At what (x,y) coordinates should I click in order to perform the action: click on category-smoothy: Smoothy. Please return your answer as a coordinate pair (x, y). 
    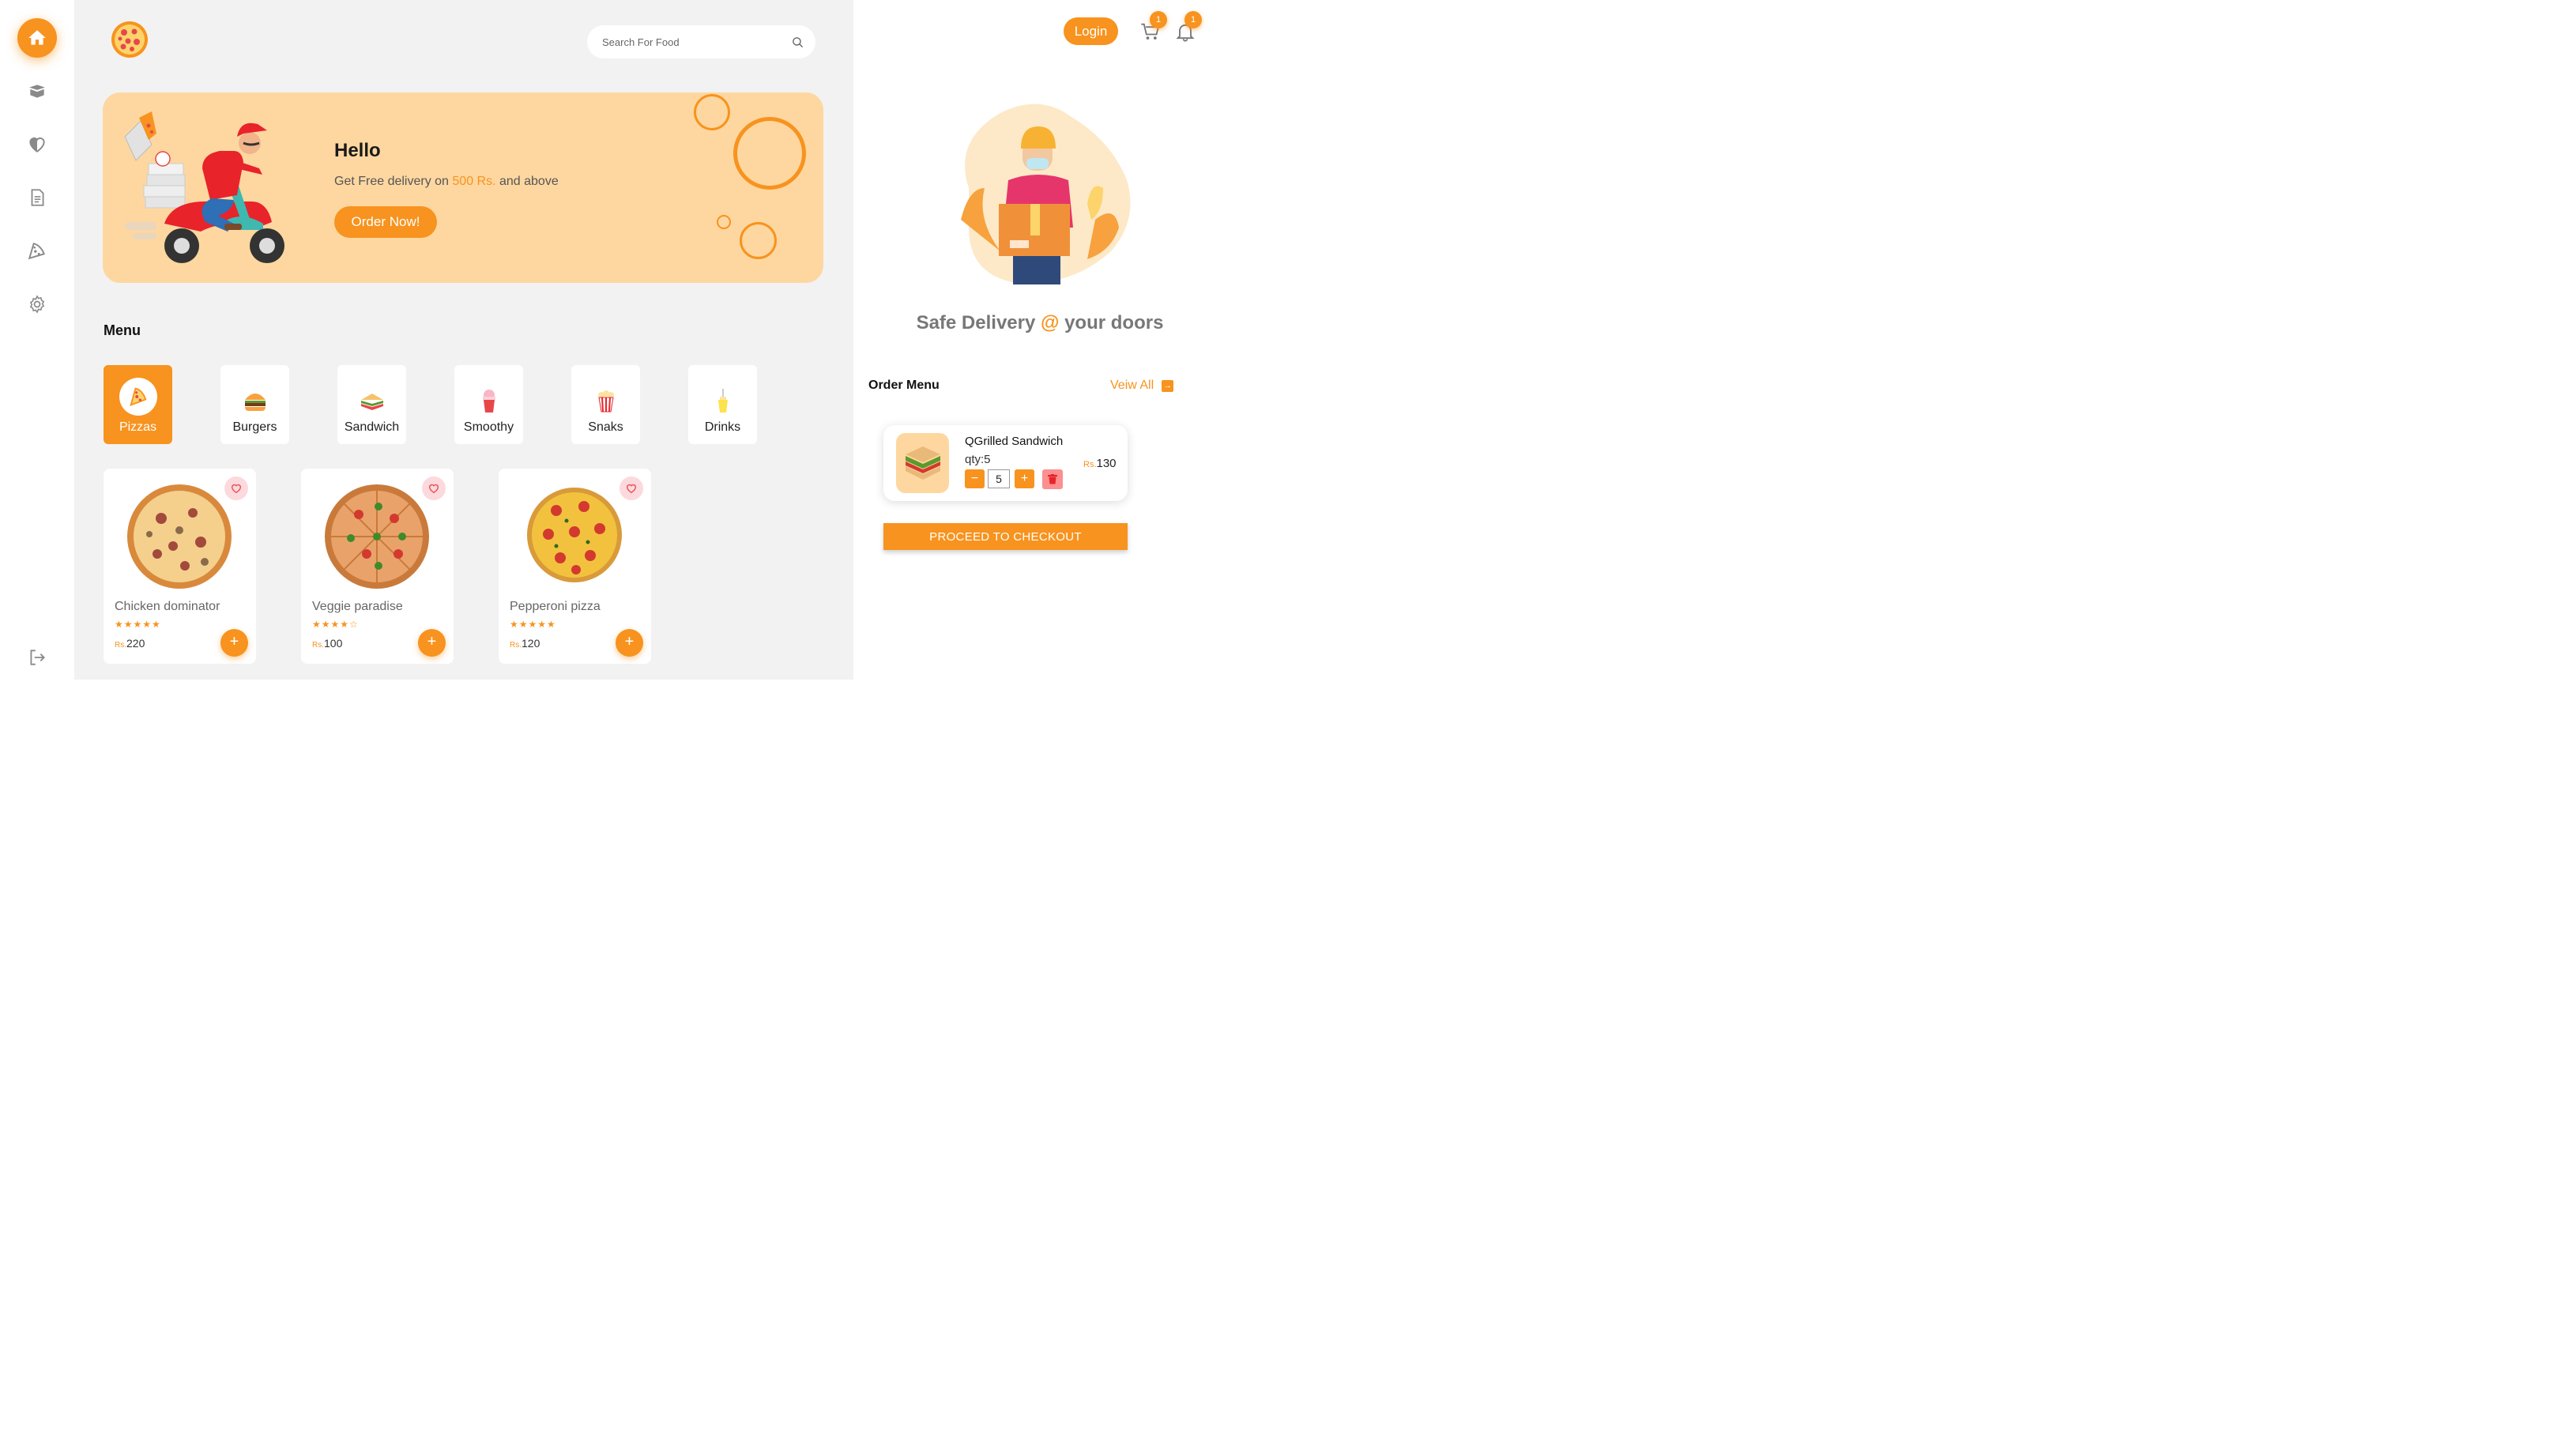
    Looking at the image, I should click on (488, 404).